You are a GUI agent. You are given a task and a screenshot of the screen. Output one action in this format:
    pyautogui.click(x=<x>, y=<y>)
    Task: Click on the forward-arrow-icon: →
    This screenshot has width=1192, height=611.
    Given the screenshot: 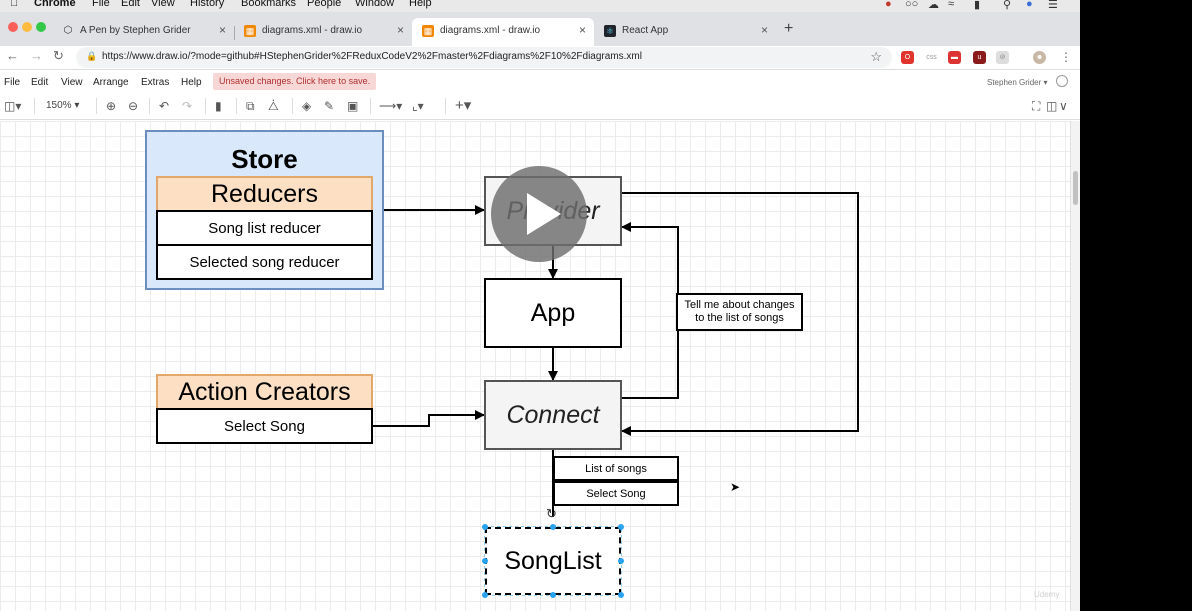 What is the action you would take?
    pyautogui.click(x=36, y=55)
    